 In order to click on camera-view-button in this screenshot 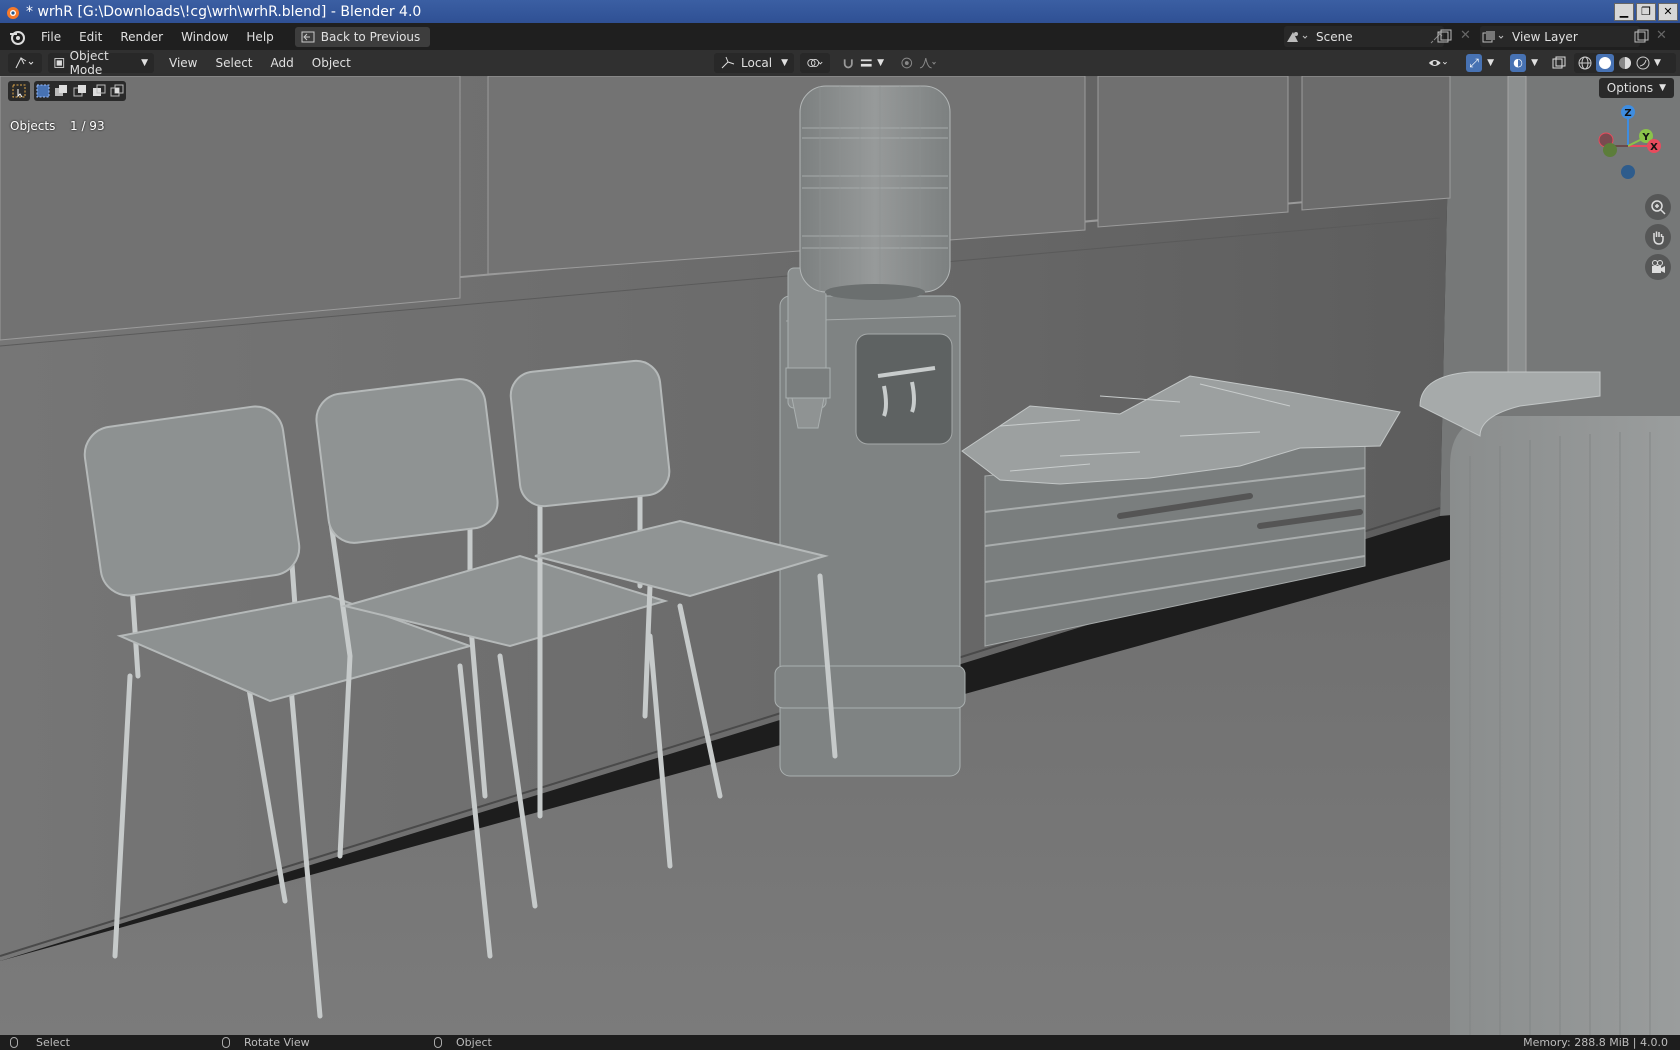, I will do `click(1658, 267)`.